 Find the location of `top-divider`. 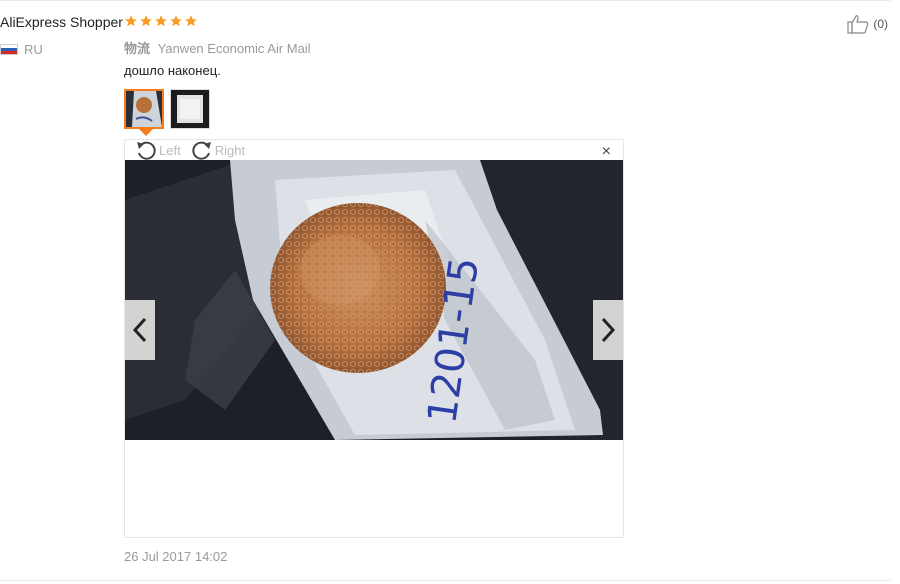

top-divider is located at coordinates (445, 0).